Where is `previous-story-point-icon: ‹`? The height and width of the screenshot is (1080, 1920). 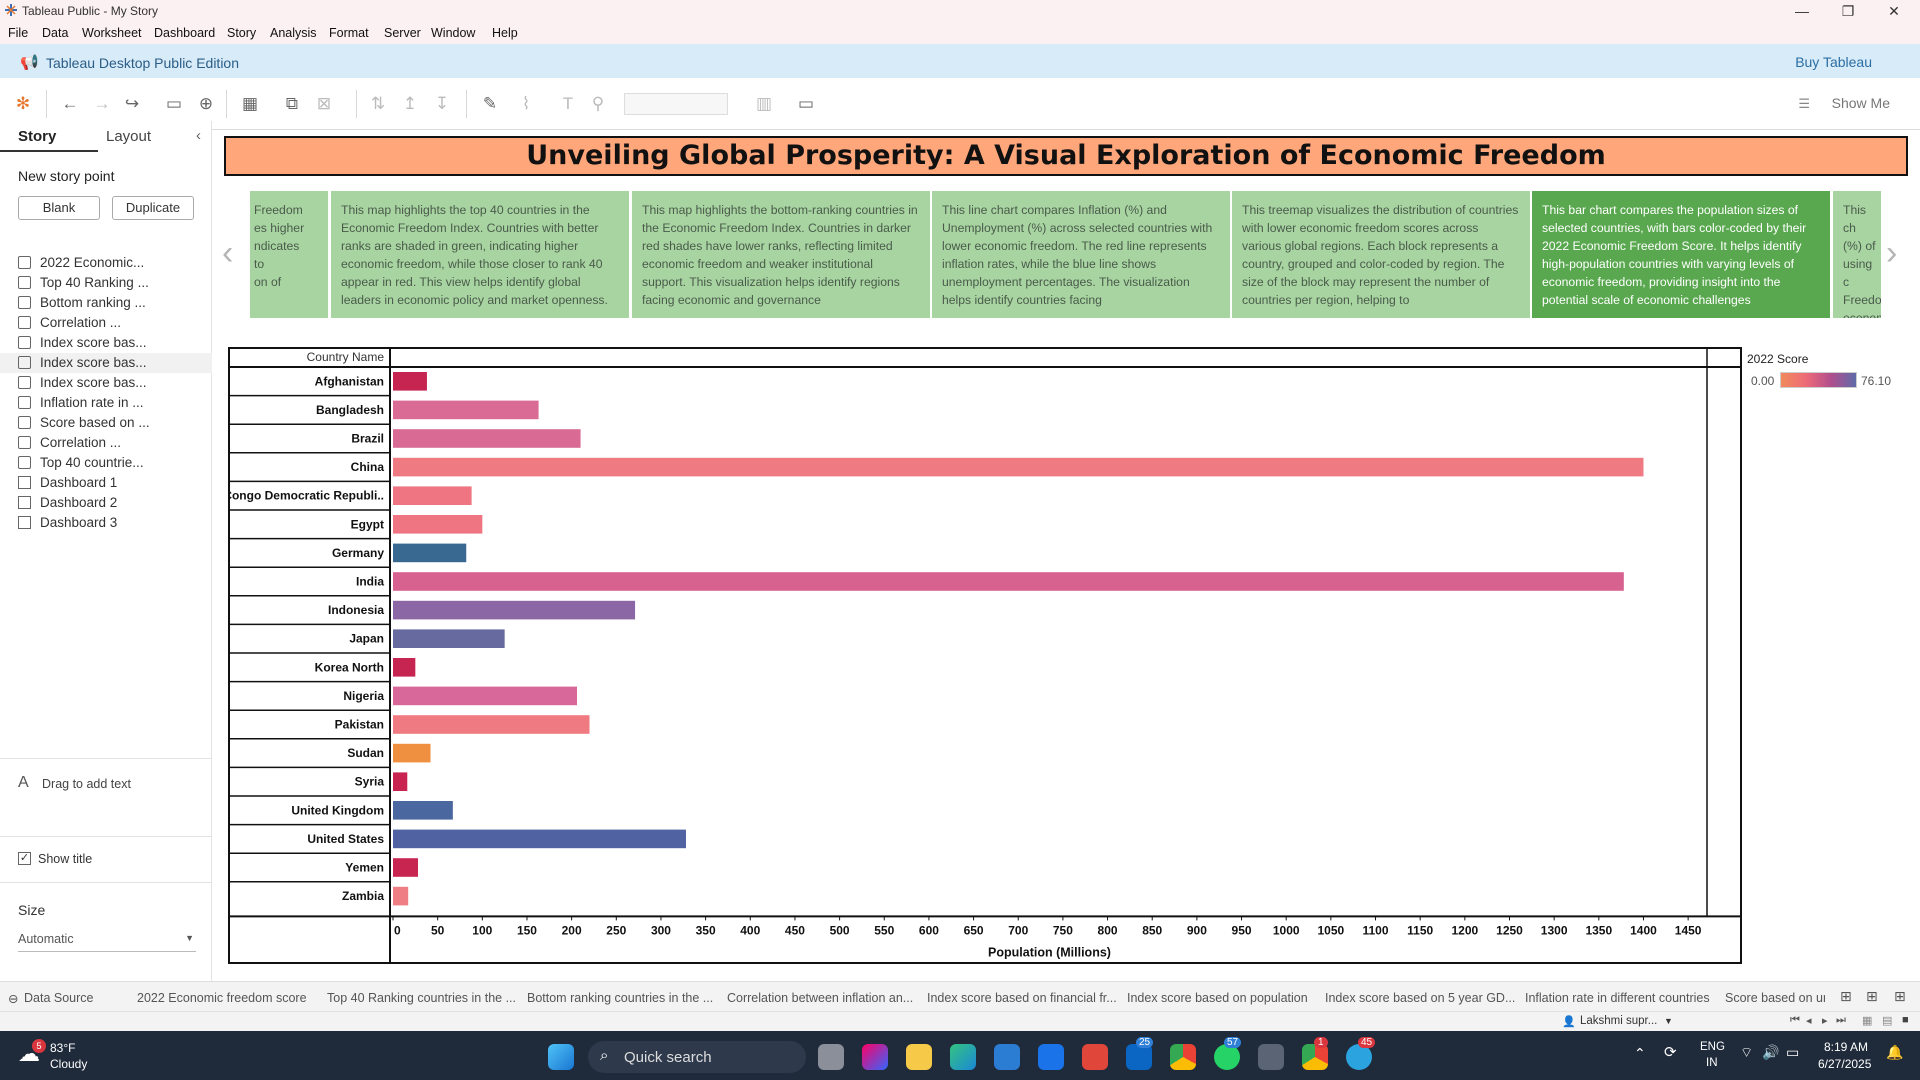 previous-story-point-icon: ‹ is located at coordinates (227, 253).